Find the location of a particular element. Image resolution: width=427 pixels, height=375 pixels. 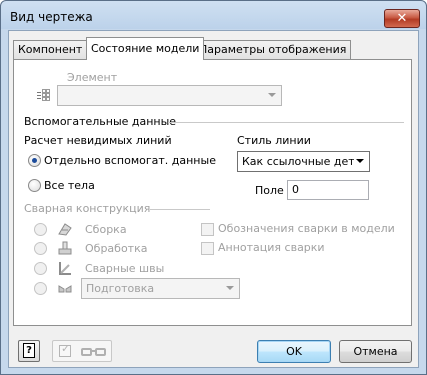

preview-toggle-group: ✓ is located at coordinates (82, 351).